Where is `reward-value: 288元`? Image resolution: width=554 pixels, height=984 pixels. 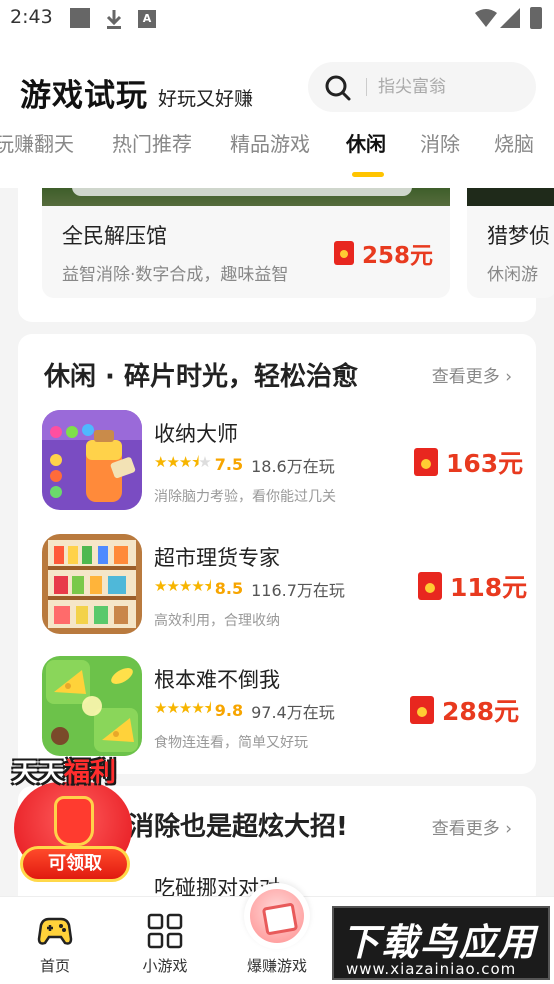
reward-value: 288元 is located at coordinates (481, 711).